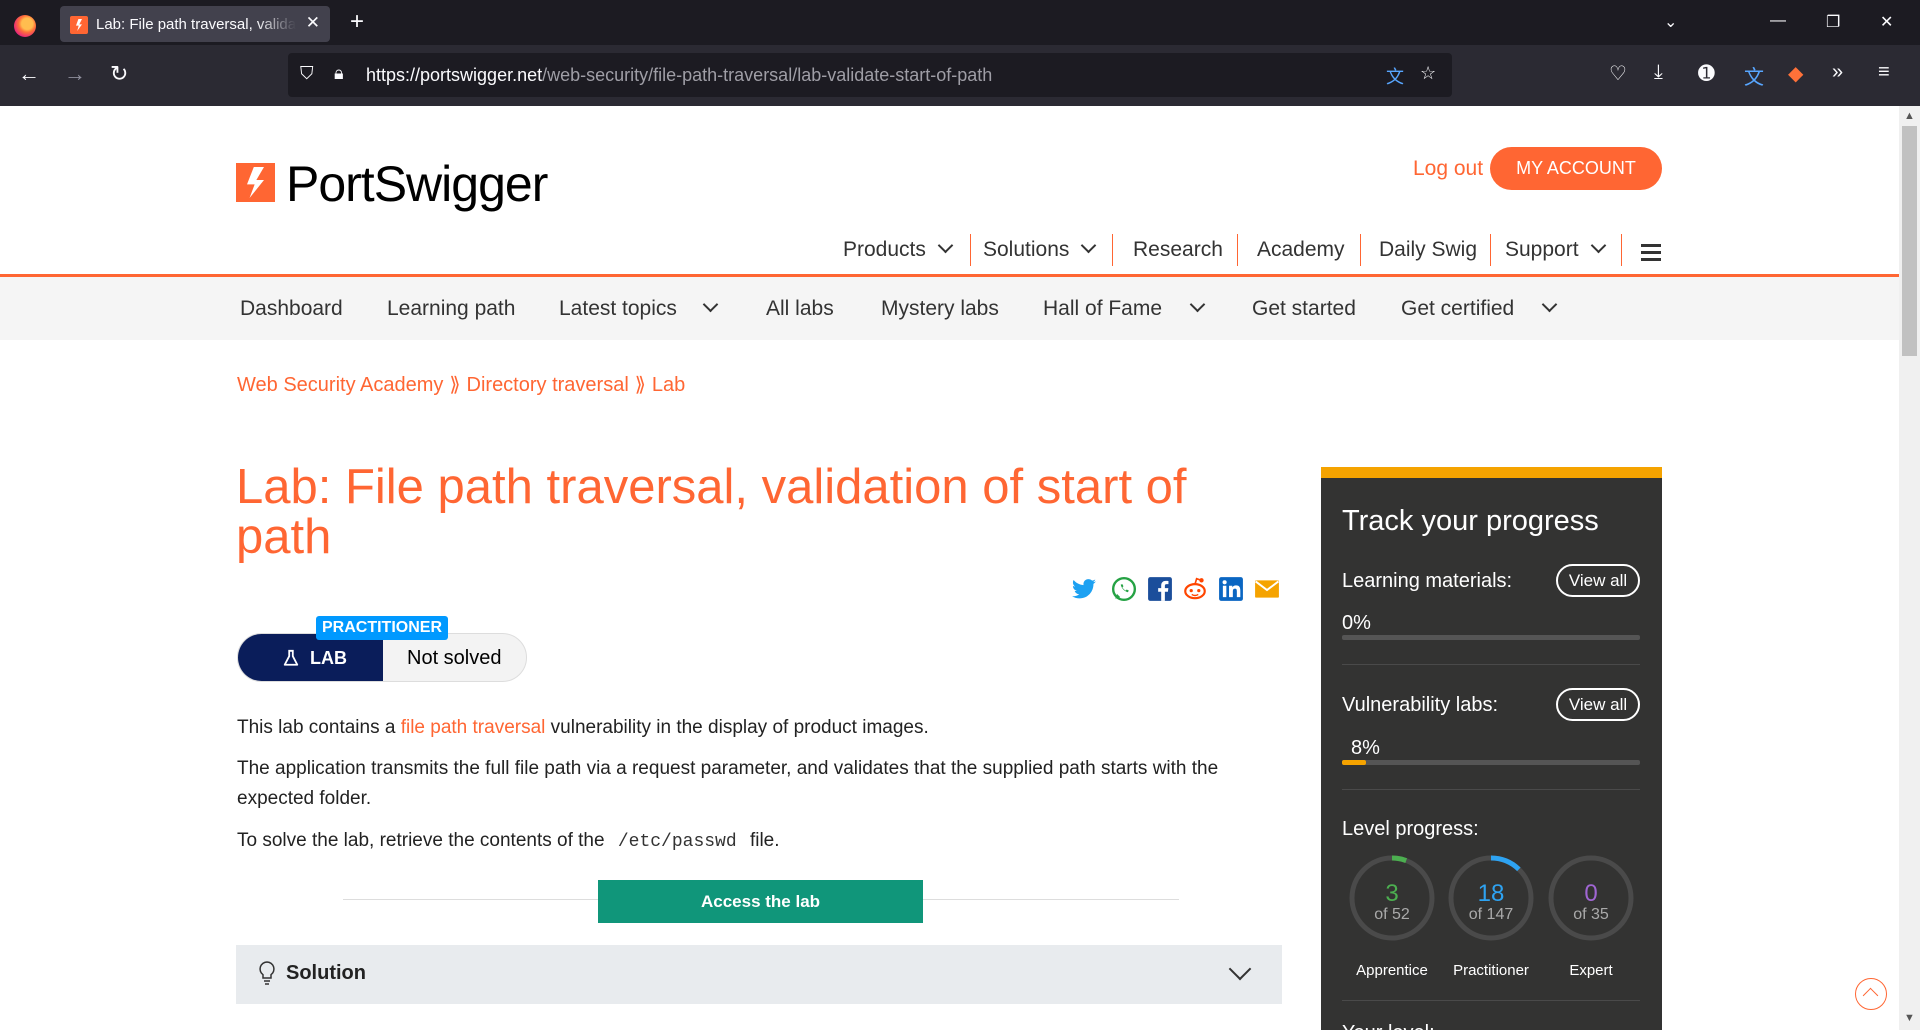 The image size is (1920, 1030). I want to click on subnav-learning-path: Learning path, so click(451, 309).